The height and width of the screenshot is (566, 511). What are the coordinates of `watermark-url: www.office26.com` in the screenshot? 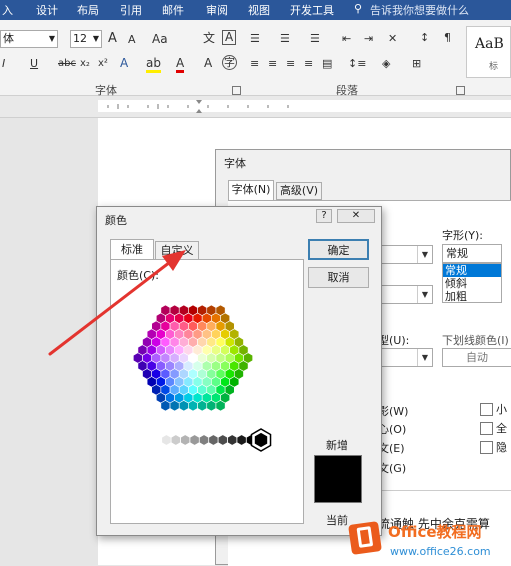 It's located at (440, 551).